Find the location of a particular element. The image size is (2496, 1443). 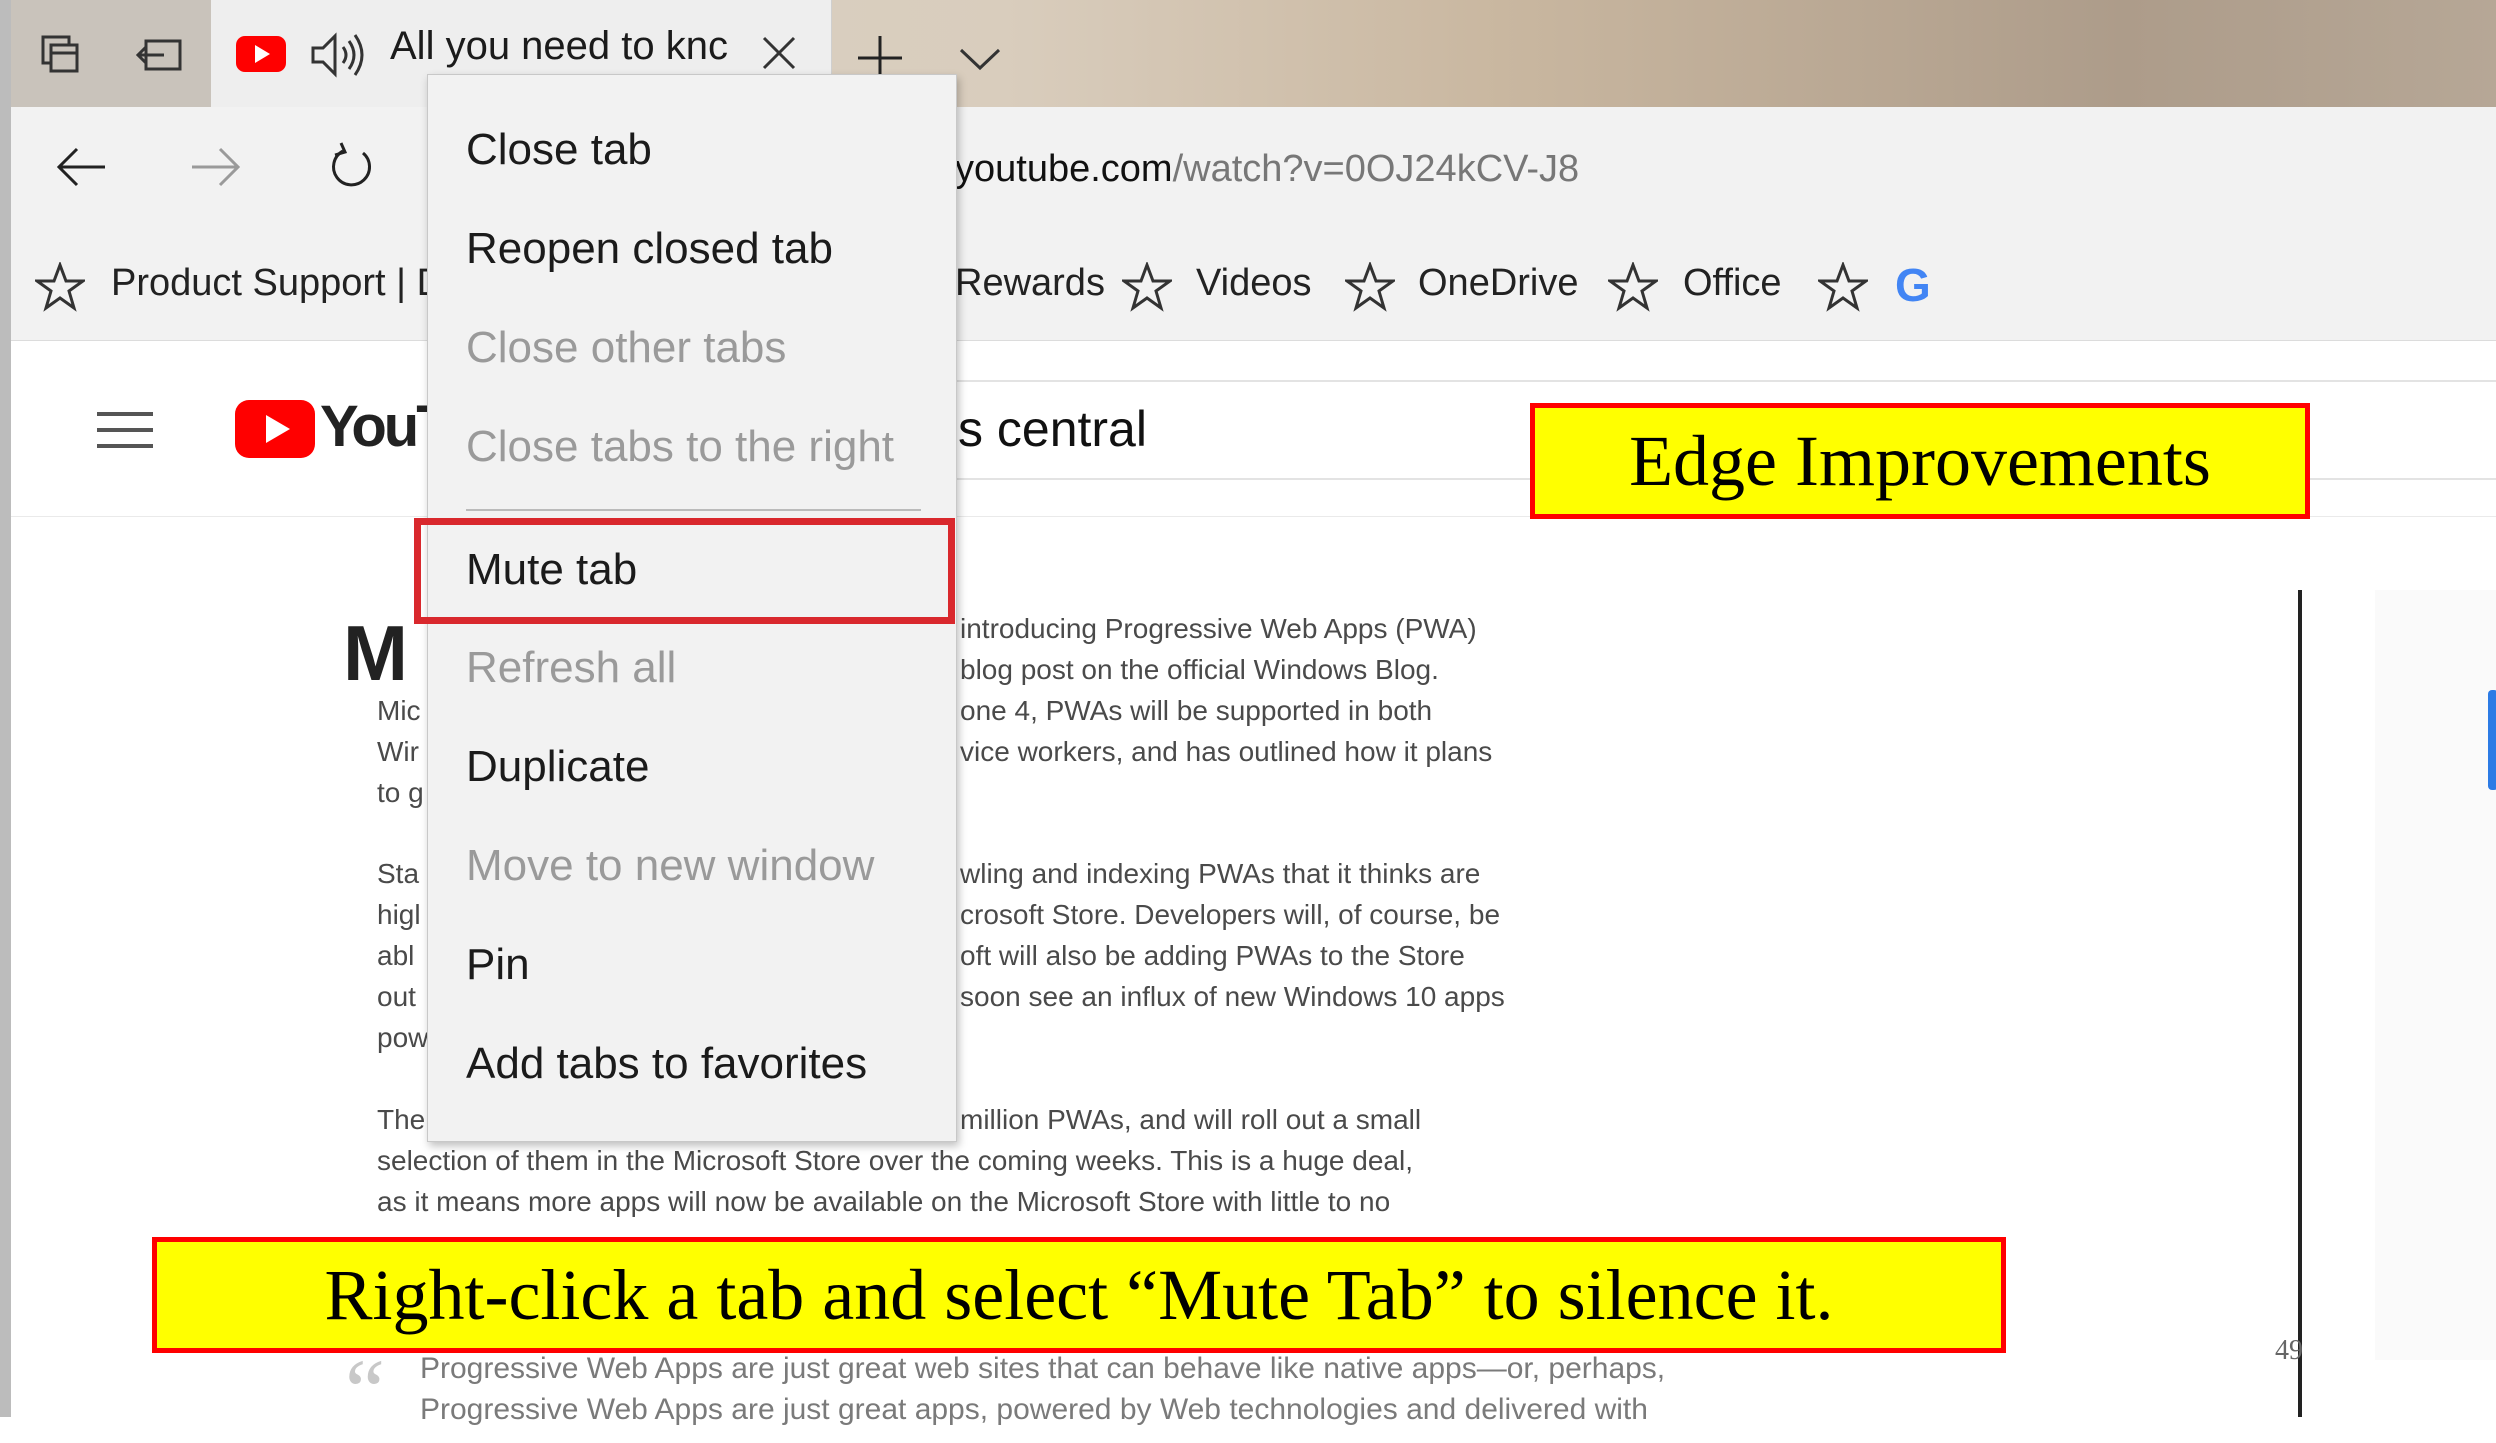

favorite-office: Office is located at coordinates (1732, 283).